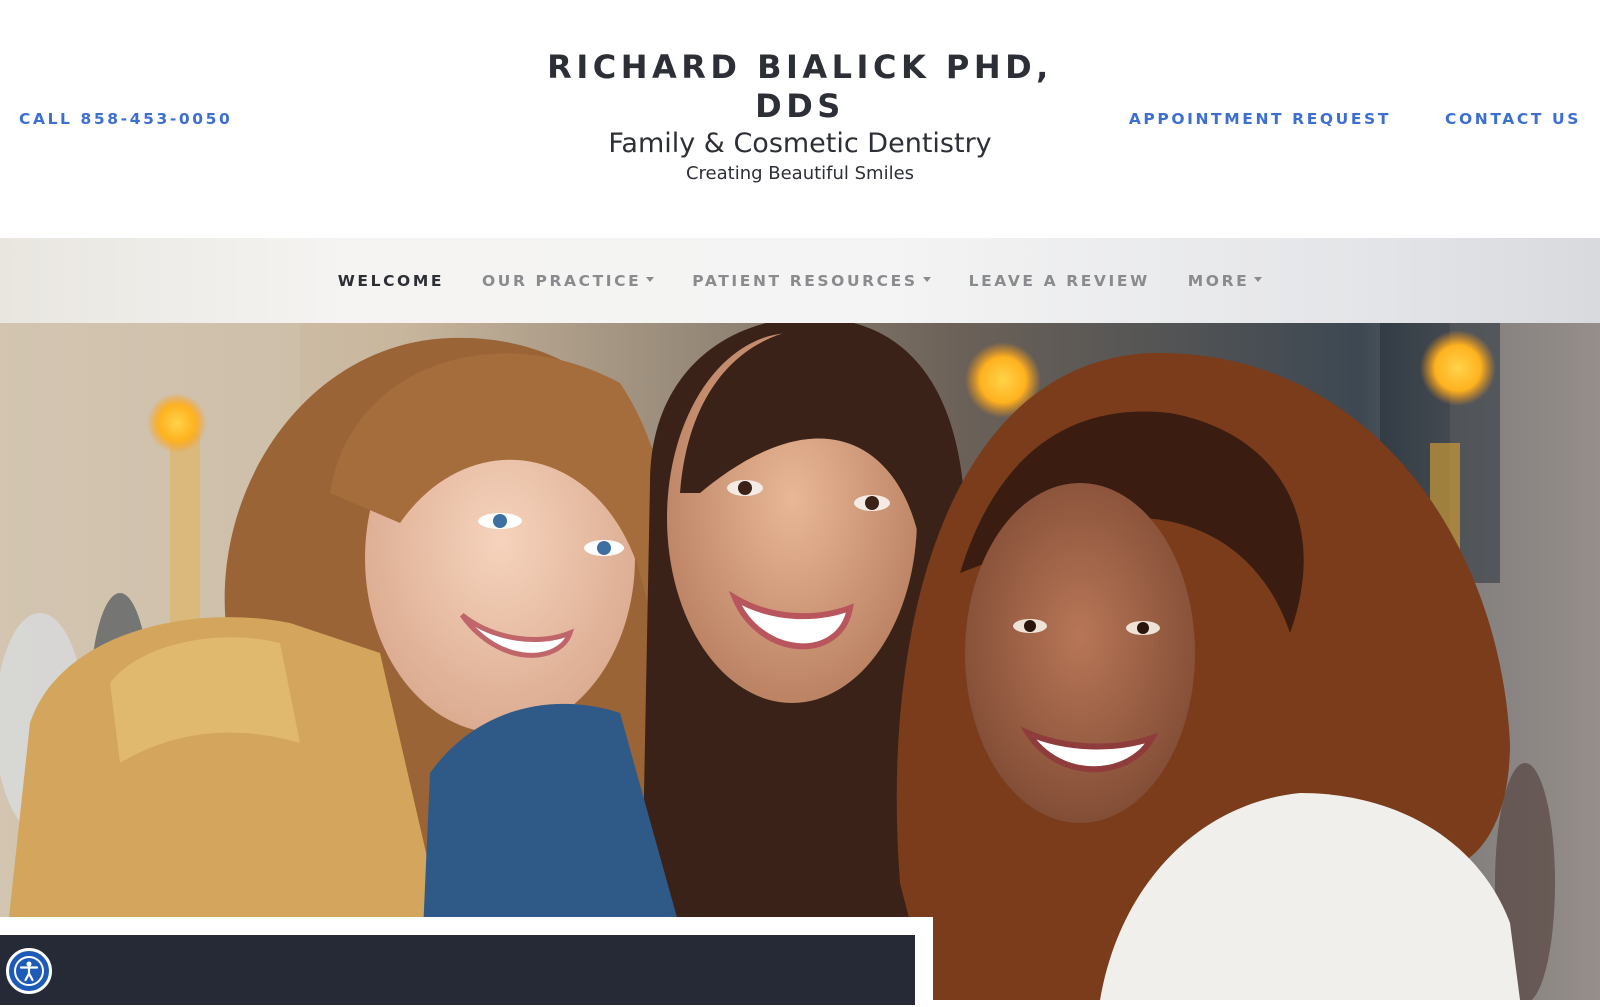 Image resolution: width=1600 pixels, height=1007 pixels. I want to click on nav-item-more: MORE, so click(1225, 281).